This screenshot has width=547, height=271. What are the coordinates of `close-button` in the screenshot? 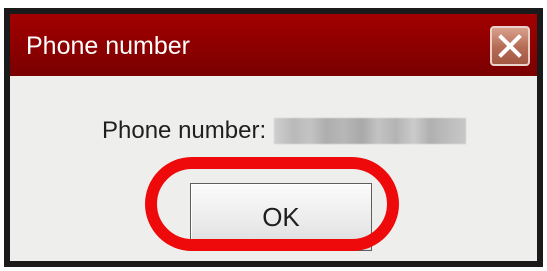 It's located at (510, 46).